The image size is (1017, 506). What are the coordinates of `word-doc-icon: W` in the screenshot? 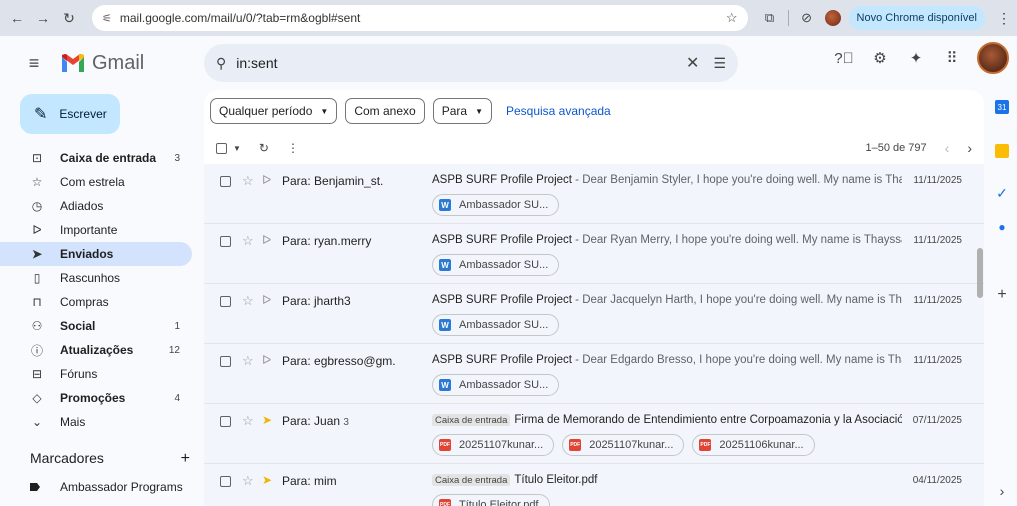 It's located at (445, 385).